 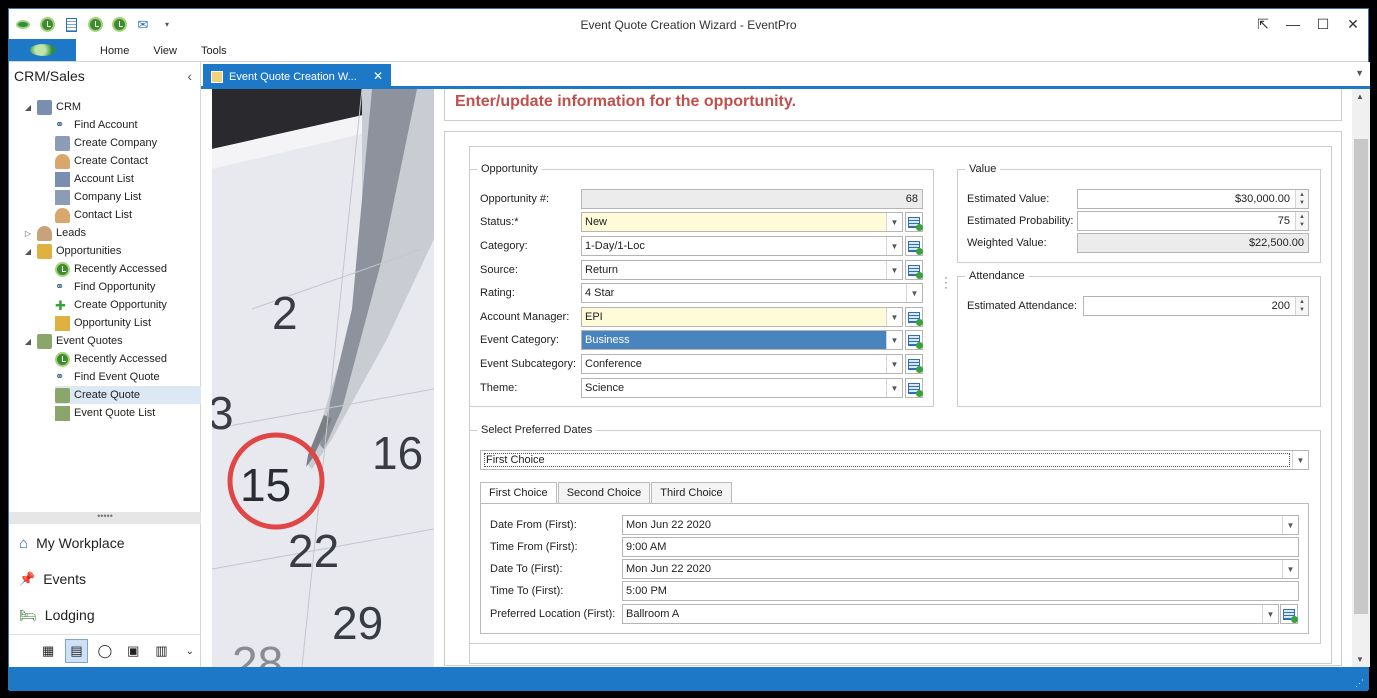 What do you see at coordinates (742, 222) in the screenshot?
I see `status-select: New ▼` at bounding box center [742, 222].